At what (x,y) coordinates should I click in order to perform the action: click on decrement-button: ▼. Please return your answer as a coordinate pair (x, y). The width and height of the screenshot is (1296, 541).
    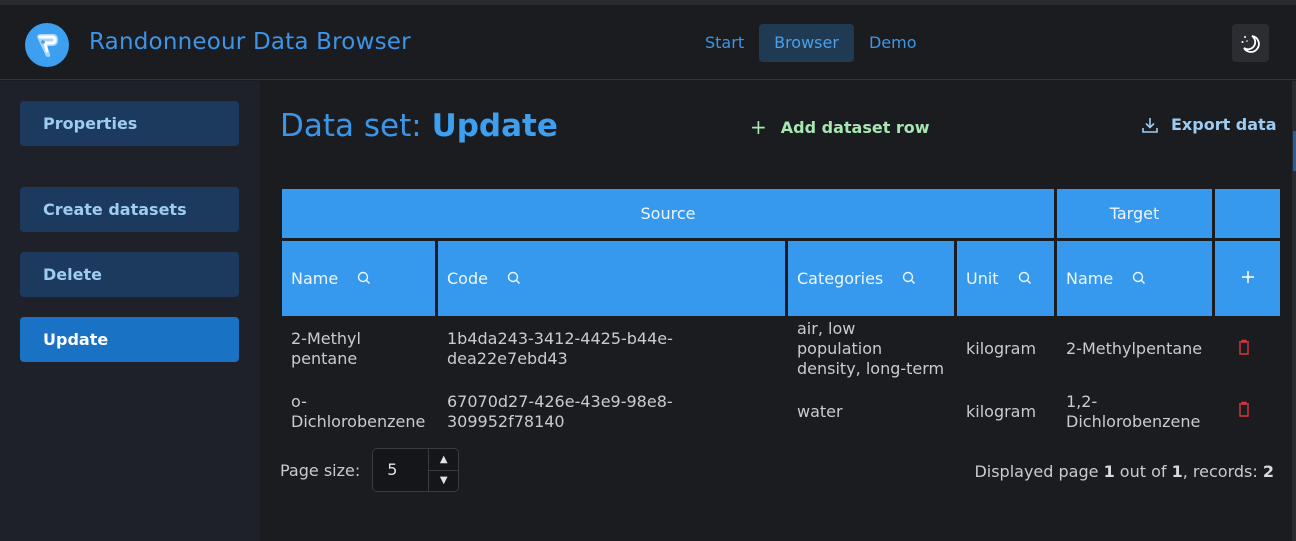
    Looking at the image, I should click on (443, 481).